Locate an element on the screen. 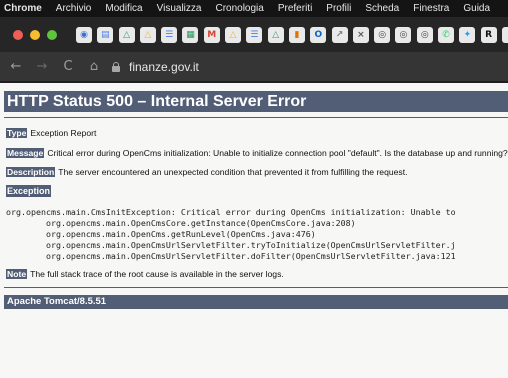  window-controls is located at coordinates (38, 34).